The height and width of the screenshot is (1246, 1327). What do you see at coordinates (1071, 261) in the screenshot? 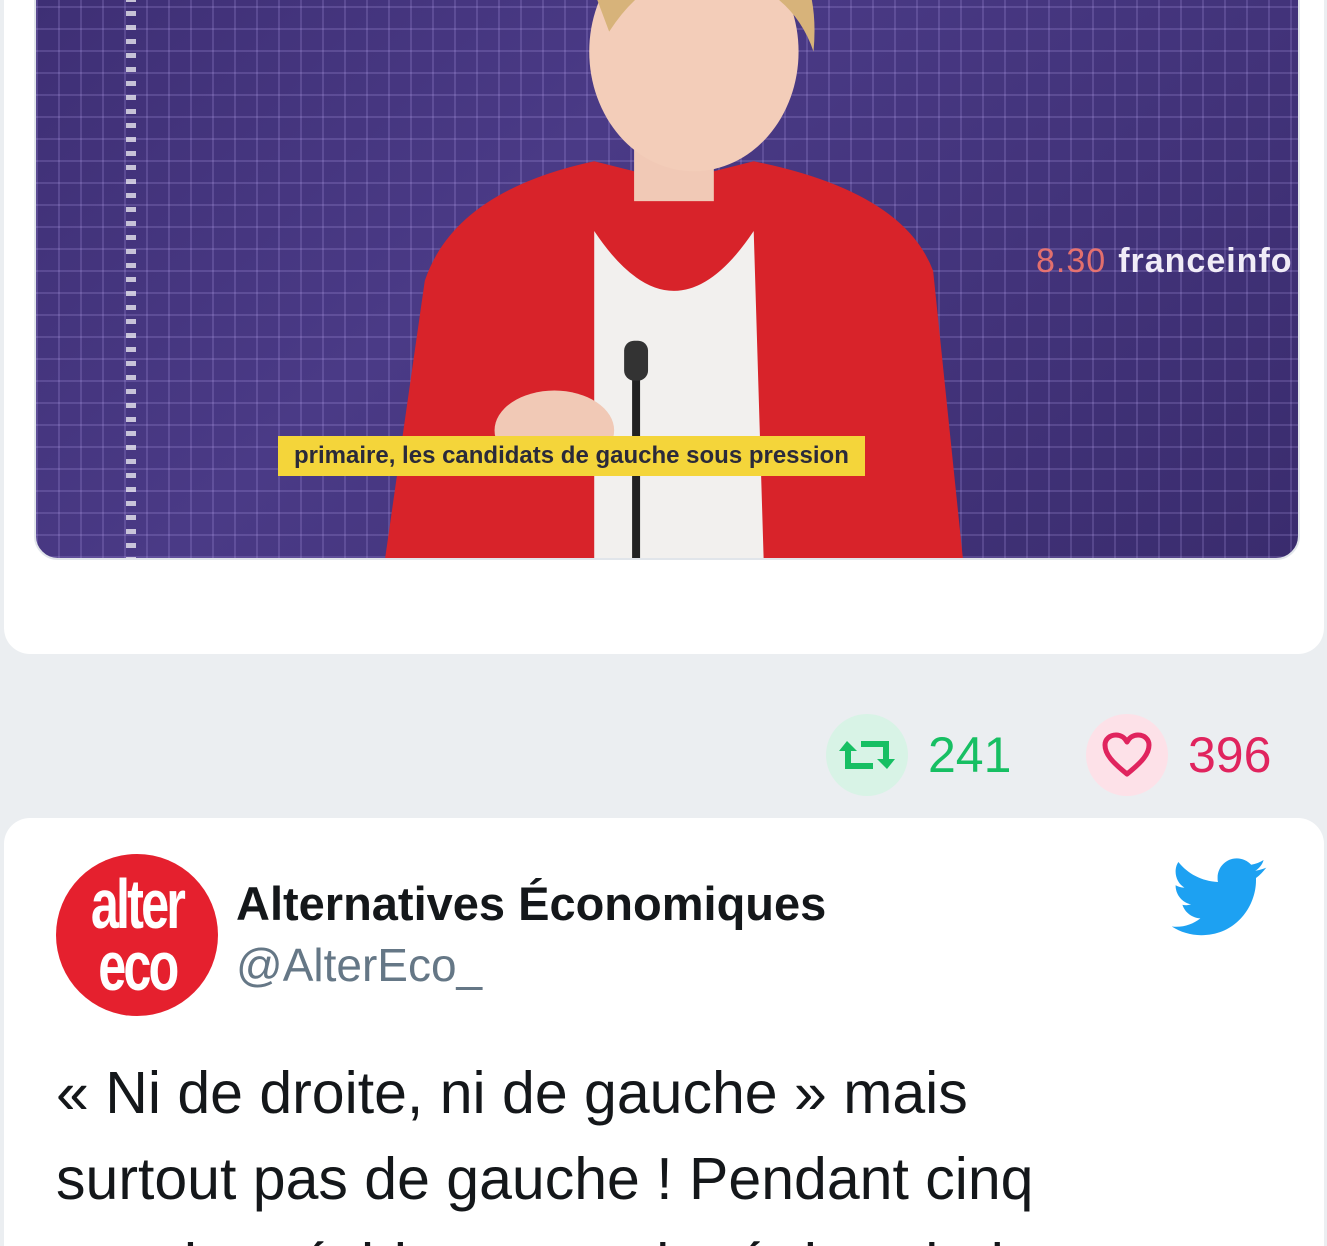
I see `broadcast-clock: 8.30` at bounding box center [1071, 261].